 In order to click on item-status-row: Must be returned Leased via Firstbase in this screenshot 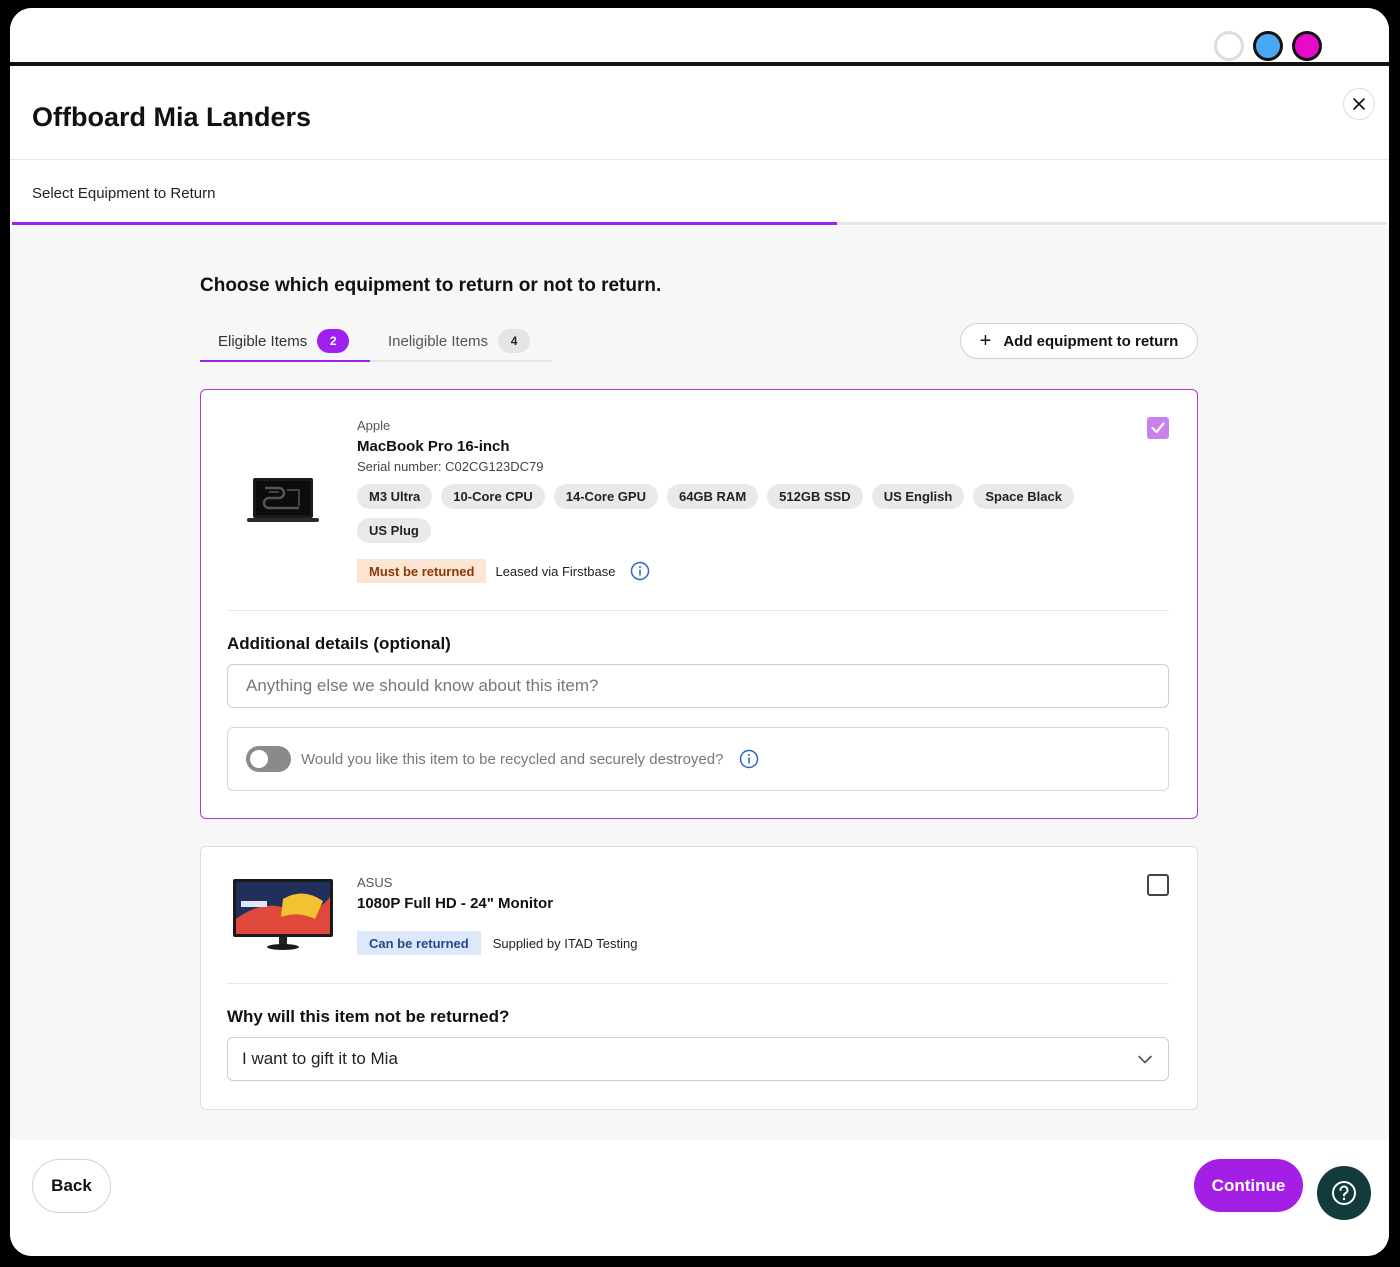, I will do `click(503, 571)`.